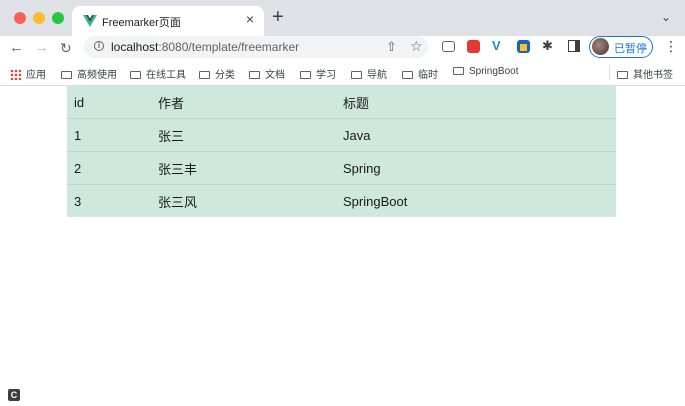 The height and width of the screenshot is (406, 685). Describe the element at coordinates (369, 73) in the screenshot. I see `bookmark-folder: 导航` at that location.